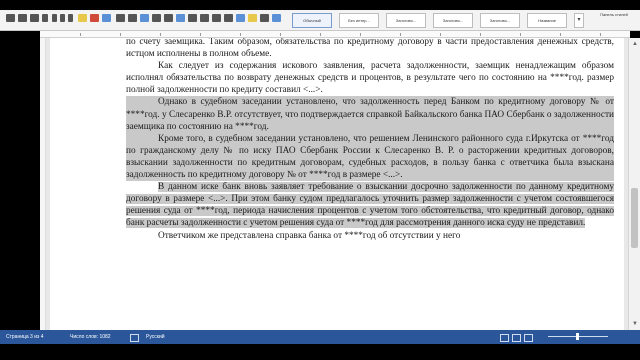 This screenshot has width=640, height=360. Describe the element at coordinates (54, 18) in the screenshot. I see `bold-icon` at that location.